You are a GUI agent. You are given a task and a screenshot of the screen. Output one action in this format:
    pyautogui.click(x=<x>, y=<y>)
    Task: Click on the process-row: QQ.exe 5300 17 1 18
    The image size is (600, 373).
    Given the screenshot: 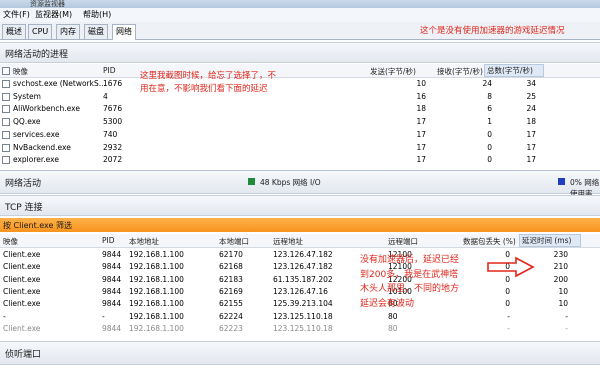 What is the action you would take?
    pyautogui.click(x=300, y=121)
    